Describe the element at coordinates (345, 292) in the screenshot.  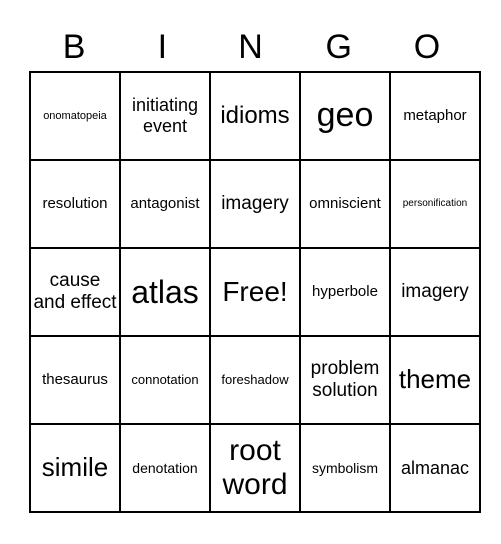
I see `bingo-cell: hyperbole` at that location.